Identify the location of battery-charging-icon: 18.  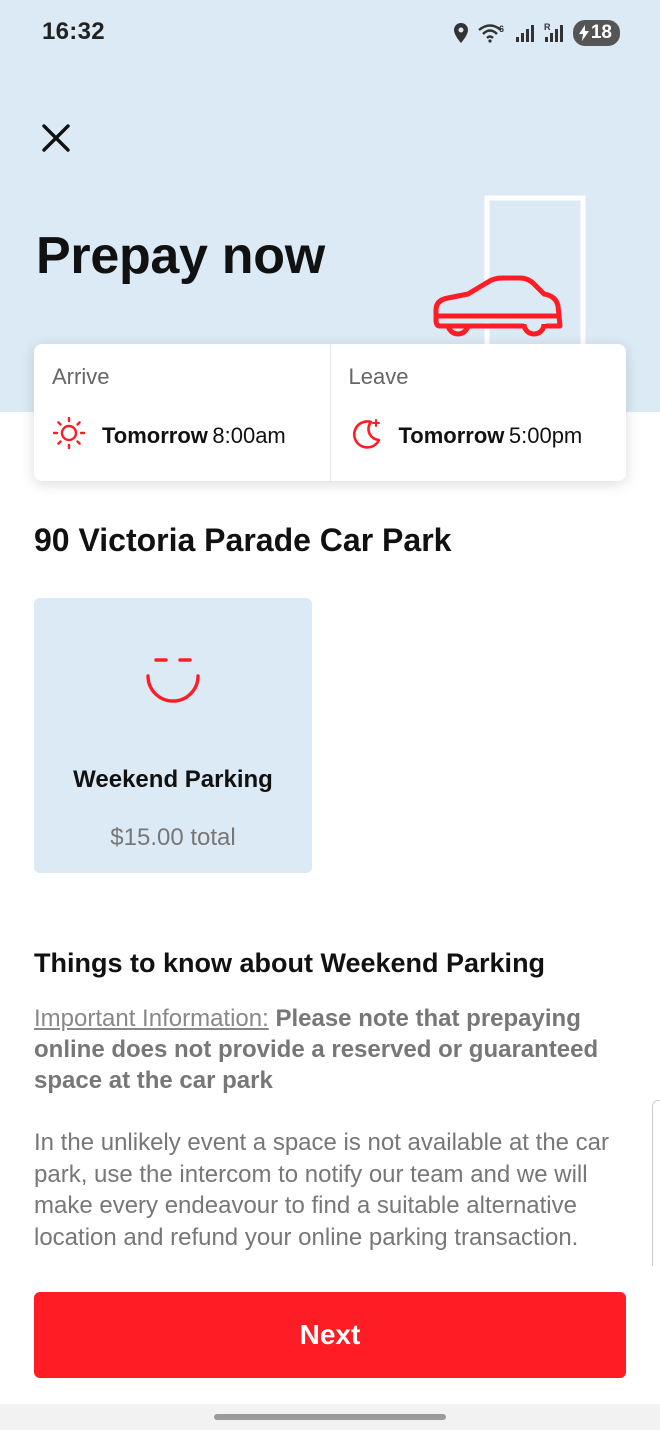
(596, 33).